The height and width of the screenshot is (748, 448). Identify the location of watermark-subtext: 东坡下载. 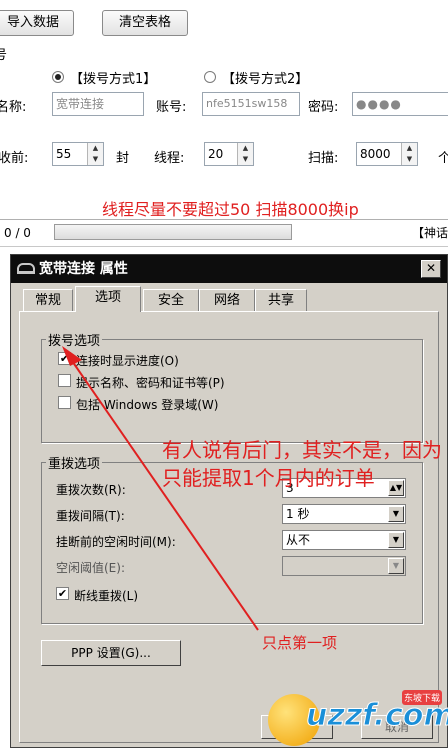
(422, 697).